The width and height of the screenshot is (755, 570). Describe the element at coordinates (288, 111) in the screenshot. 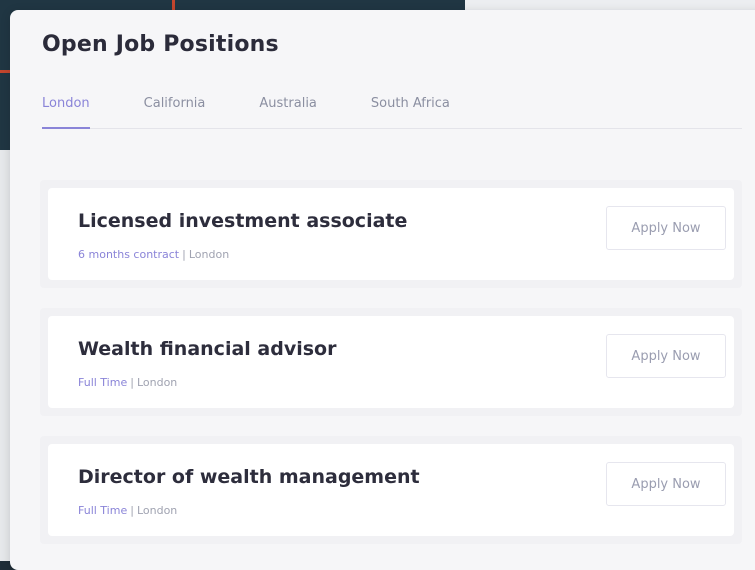

I see `tab-australia: Australia` at that location.